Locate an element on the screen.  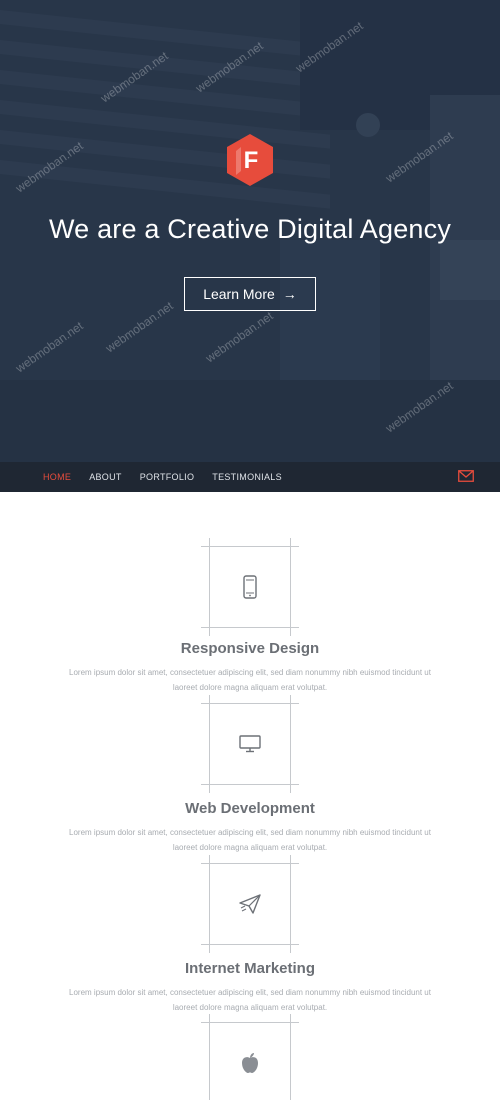
feature-title: Internet Marketing is located at coordinates (250, 968).